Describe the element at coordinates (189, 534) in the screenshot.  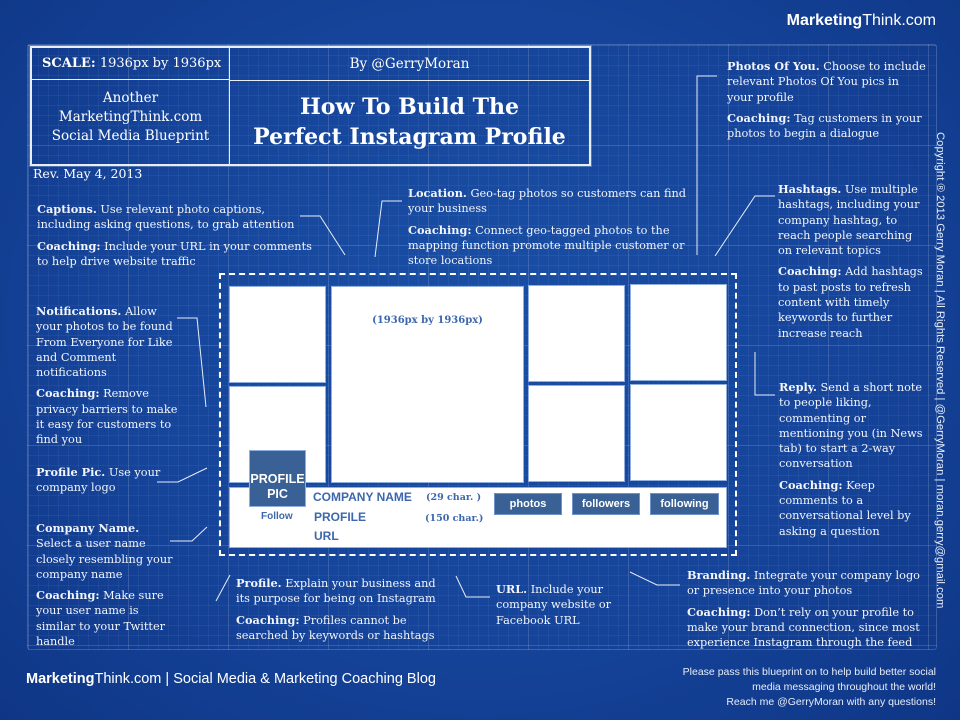
I see `leader-company-name` at that location.